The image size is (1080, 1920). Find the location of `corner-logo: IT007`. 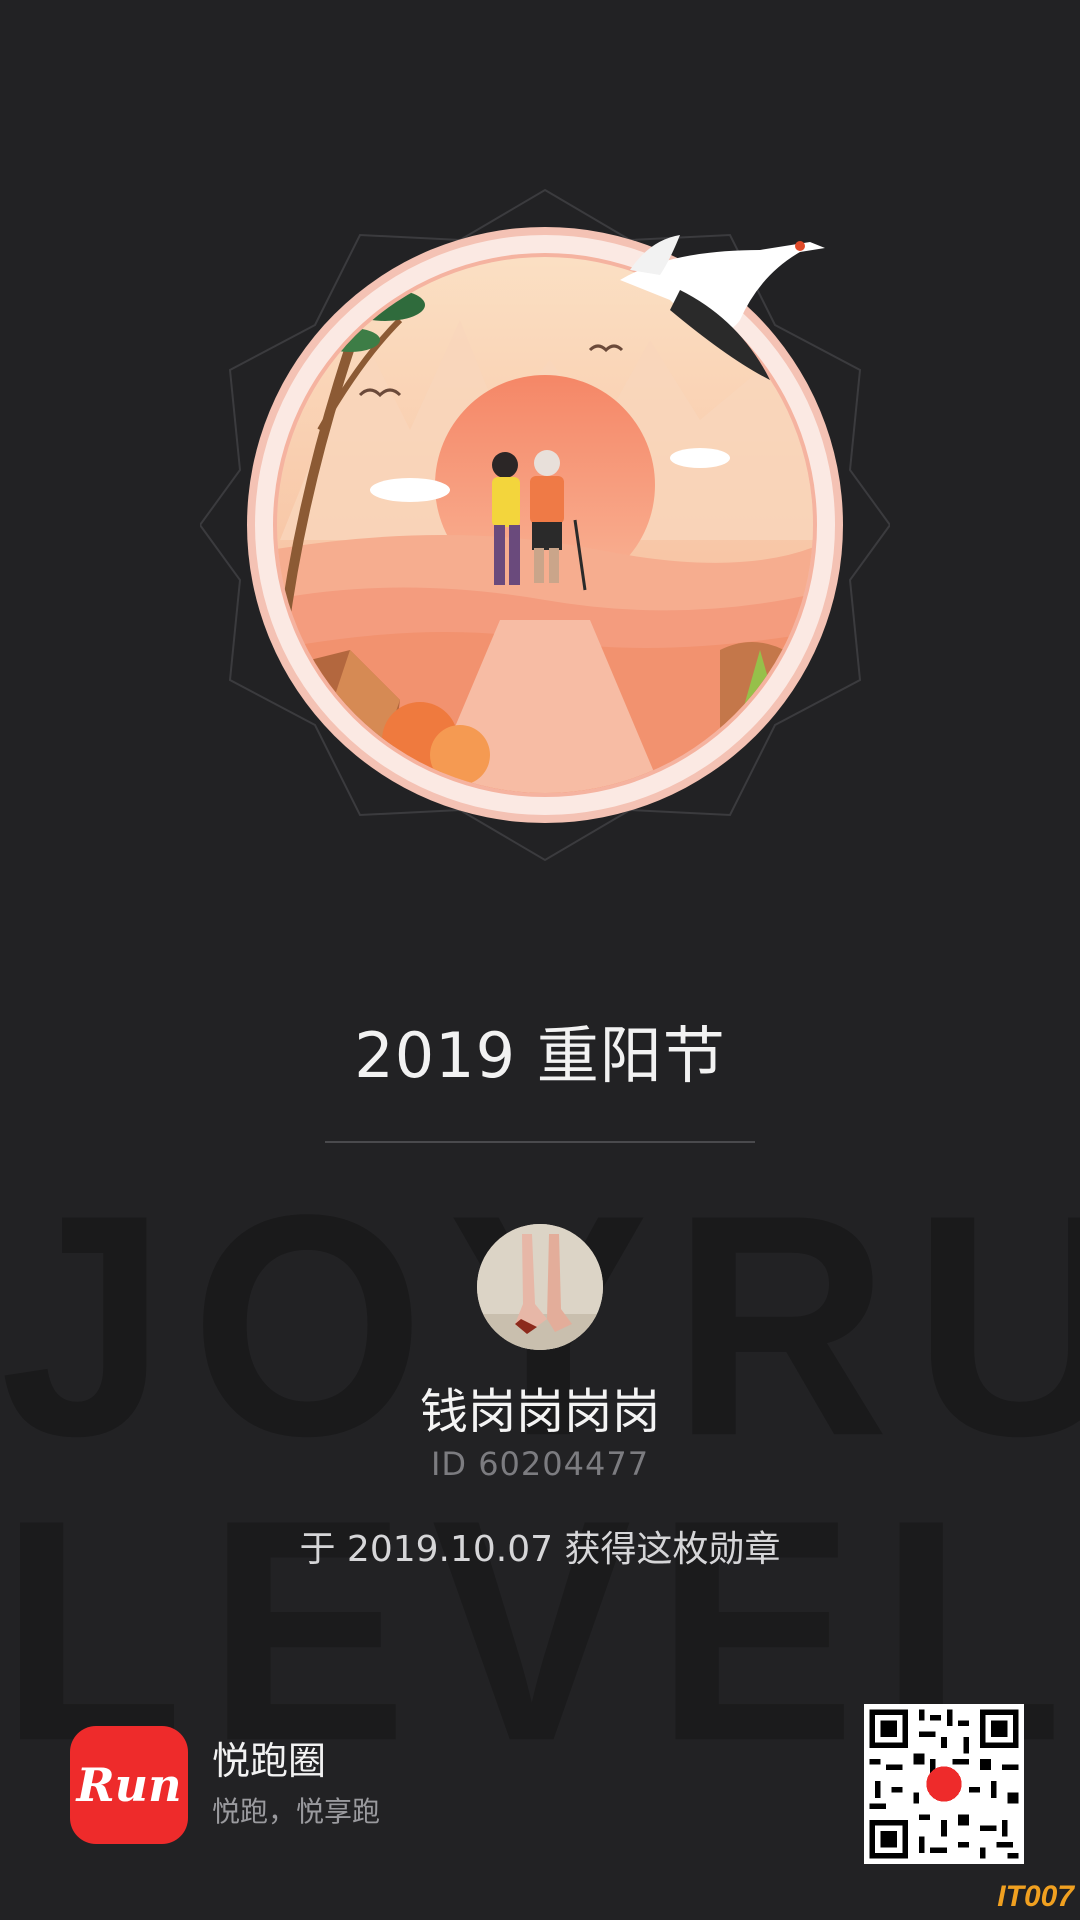

corner-logo: IT007 is located at coordinates (1035, 1896).